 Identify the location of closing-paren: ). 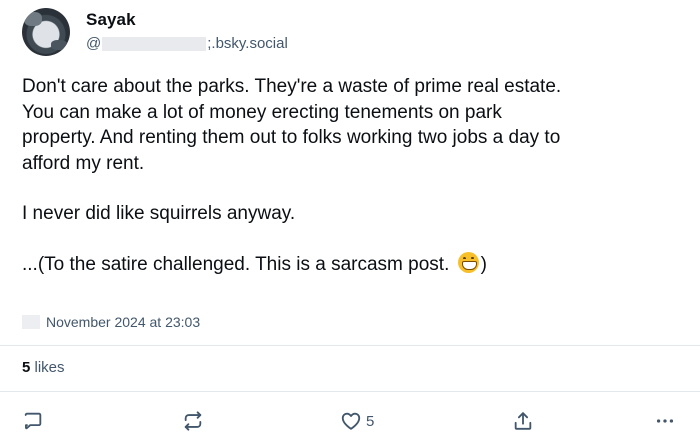
(483, 264).